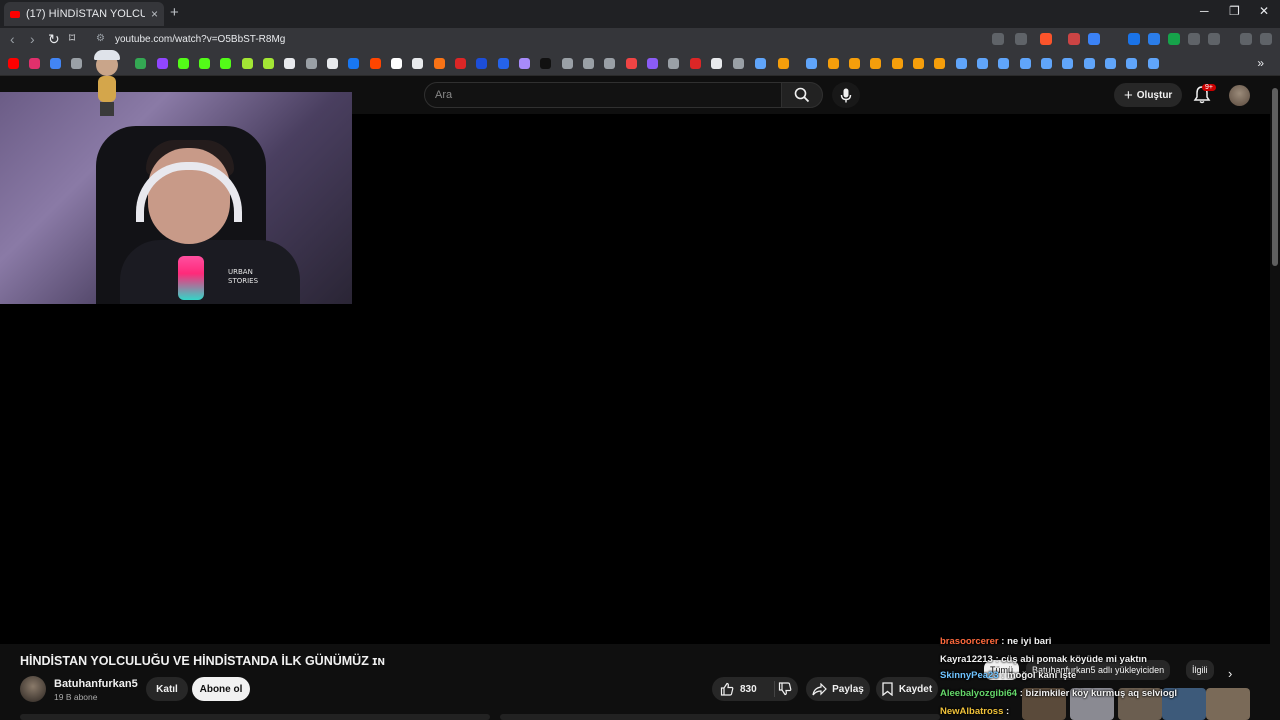 Image resolution: width=1280 pixels, height=720 pixels. What do you see at coordinates (375, 63) in the screenshot?
I see `bookmark-reddit-icon` at bounding box center [375, 63].